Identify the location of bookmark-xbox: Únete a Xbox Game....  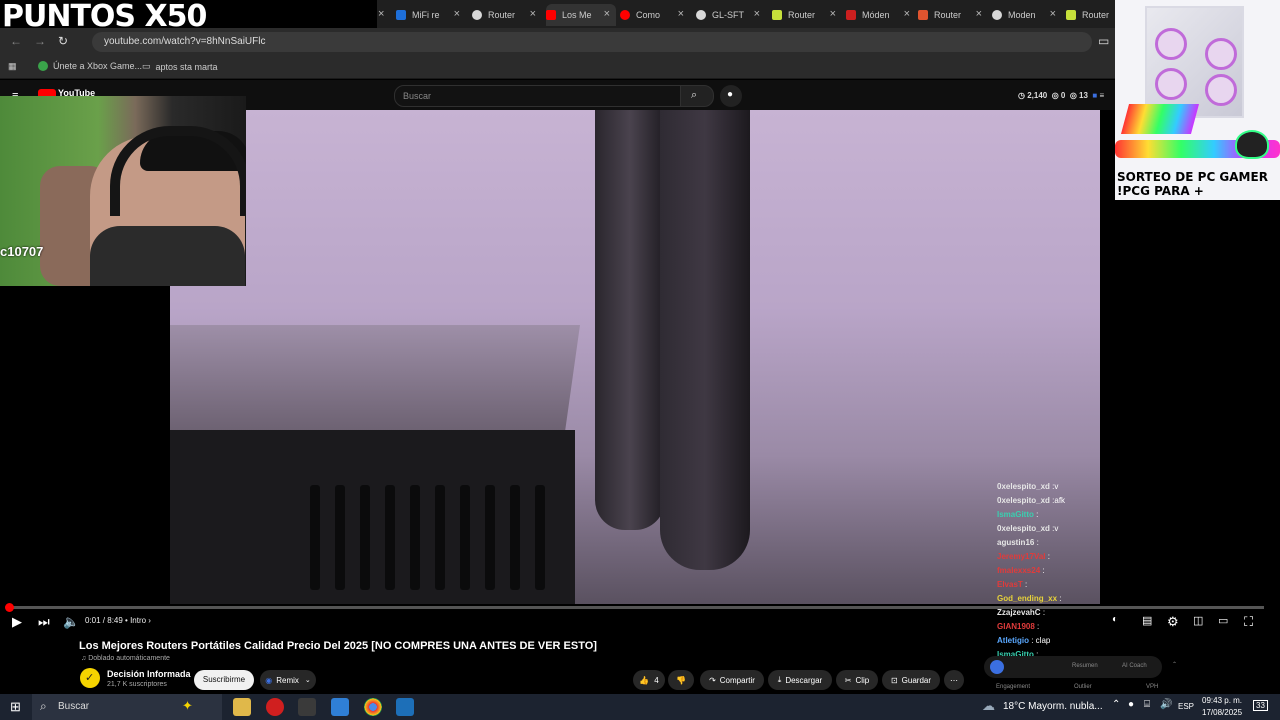
(90, 66).